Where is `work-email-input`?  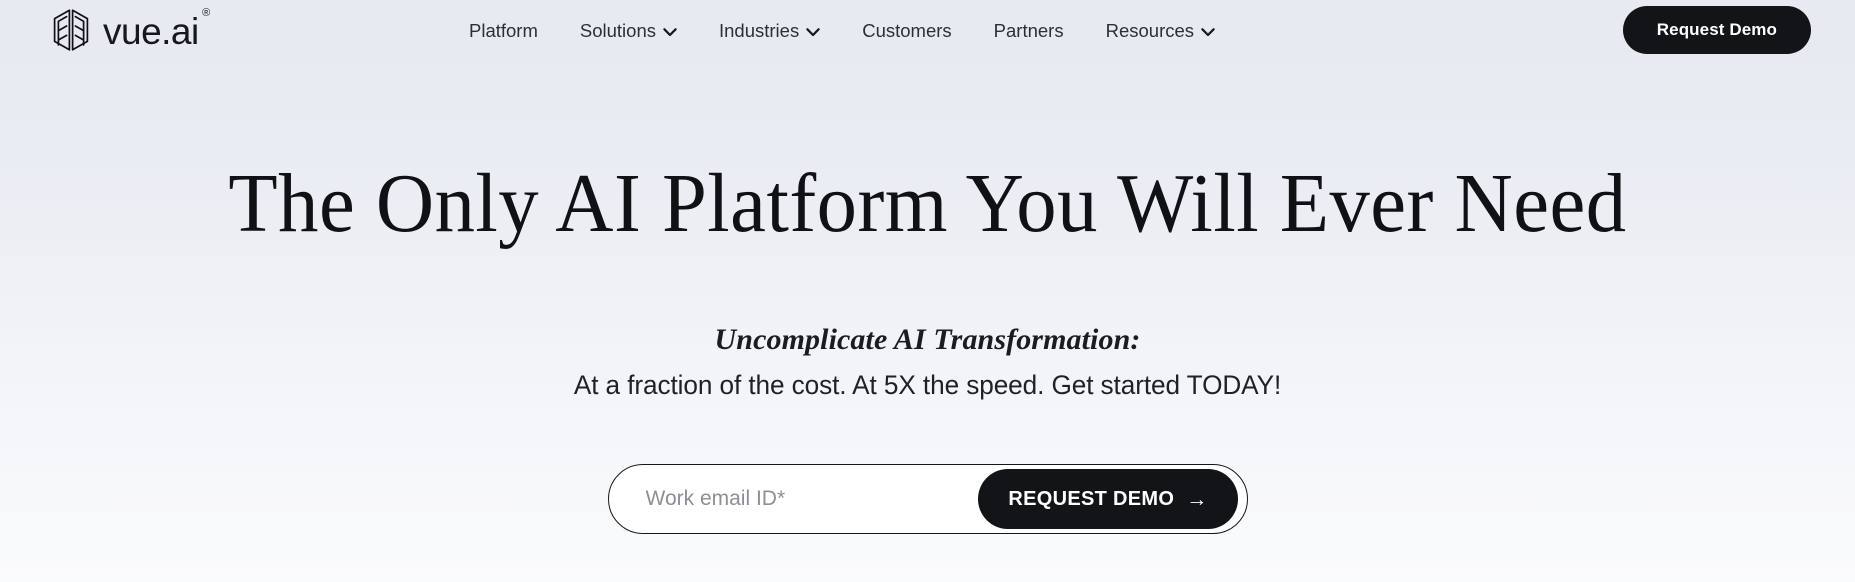
work-email-input is located at coordinates (793, 499).